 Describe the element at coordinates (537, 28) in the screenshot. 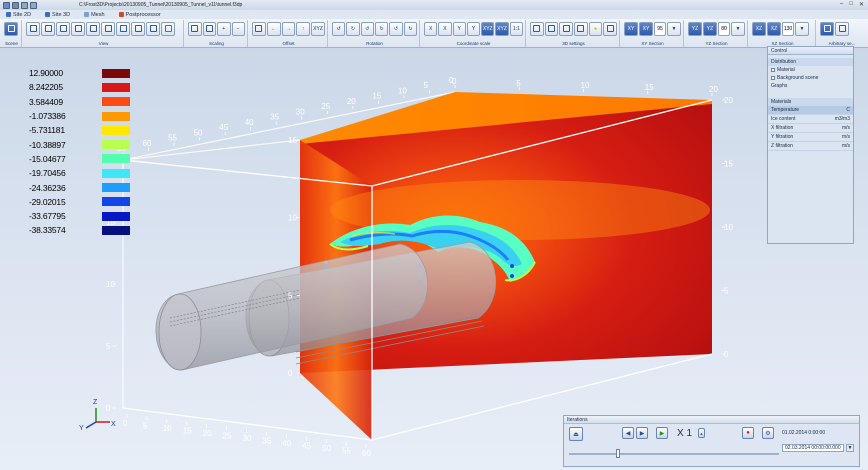

I see `settings-a-button` at that location.